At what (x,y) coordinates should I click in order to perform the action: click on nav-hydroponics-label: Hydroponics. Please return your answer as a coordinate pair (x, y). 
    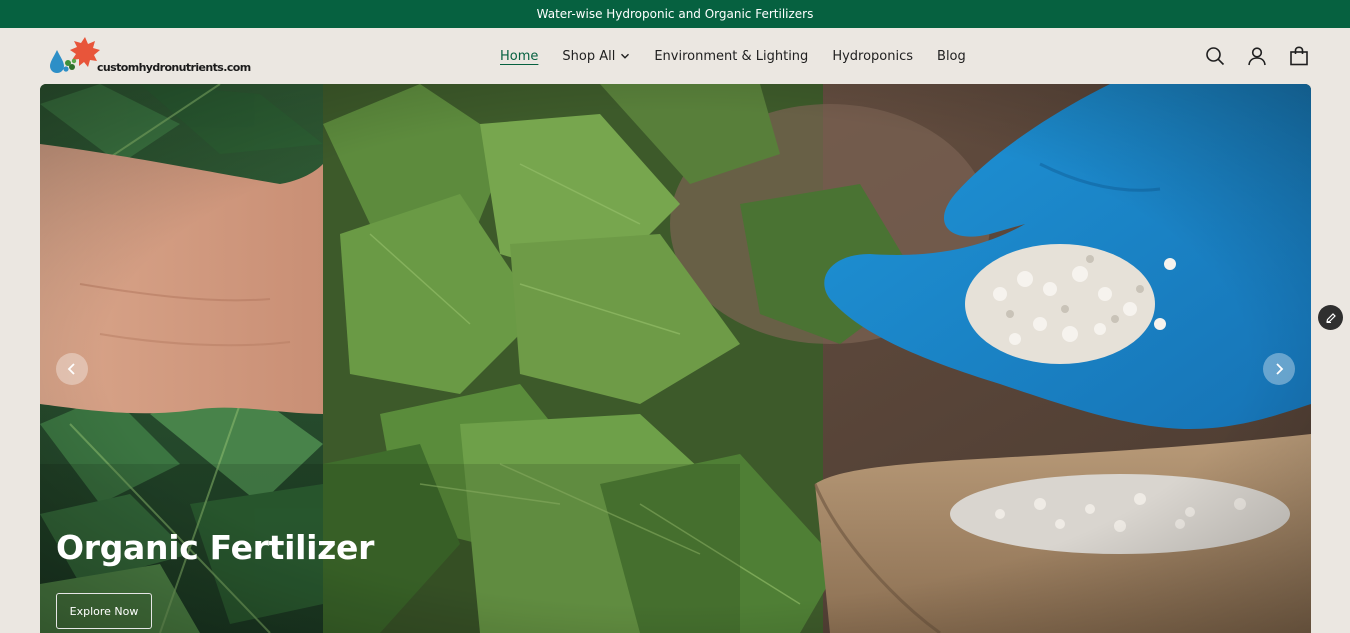
    Looking at the image, I should click on (873, 56).